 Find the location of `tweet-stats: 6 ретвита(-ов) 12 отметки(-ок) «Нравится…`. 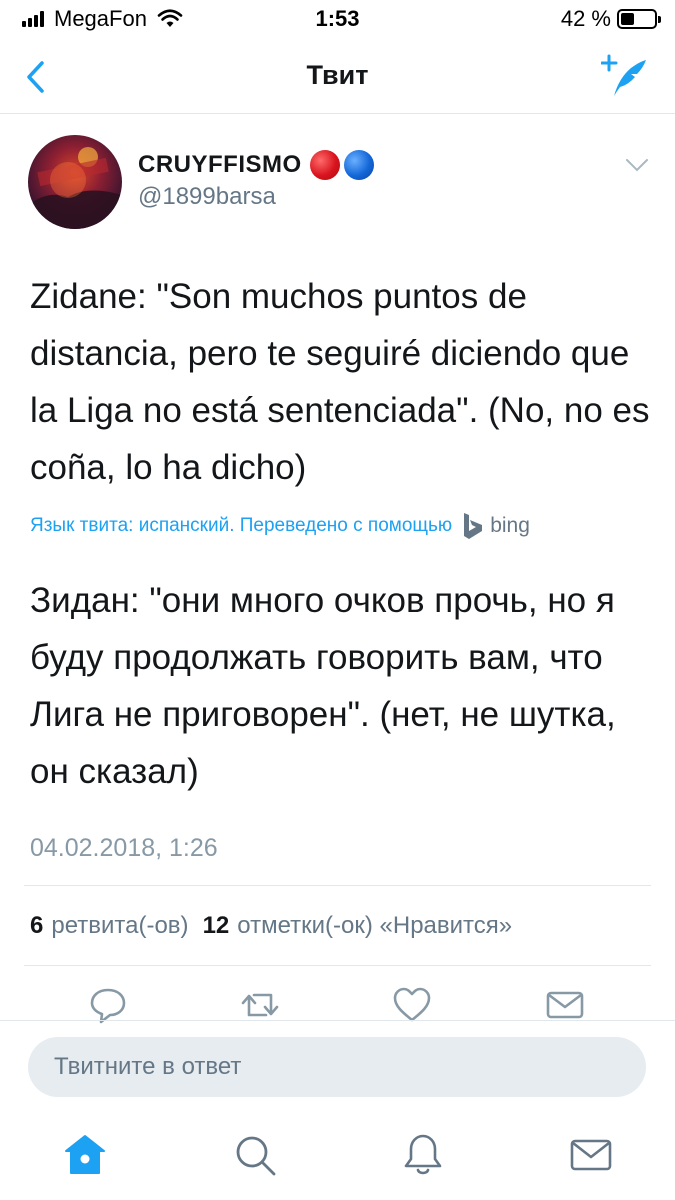

tweet-stats: 6 ретвита(-ов) 12 отметки(-ок) «Нравится… is located at coordinates (271, 926).